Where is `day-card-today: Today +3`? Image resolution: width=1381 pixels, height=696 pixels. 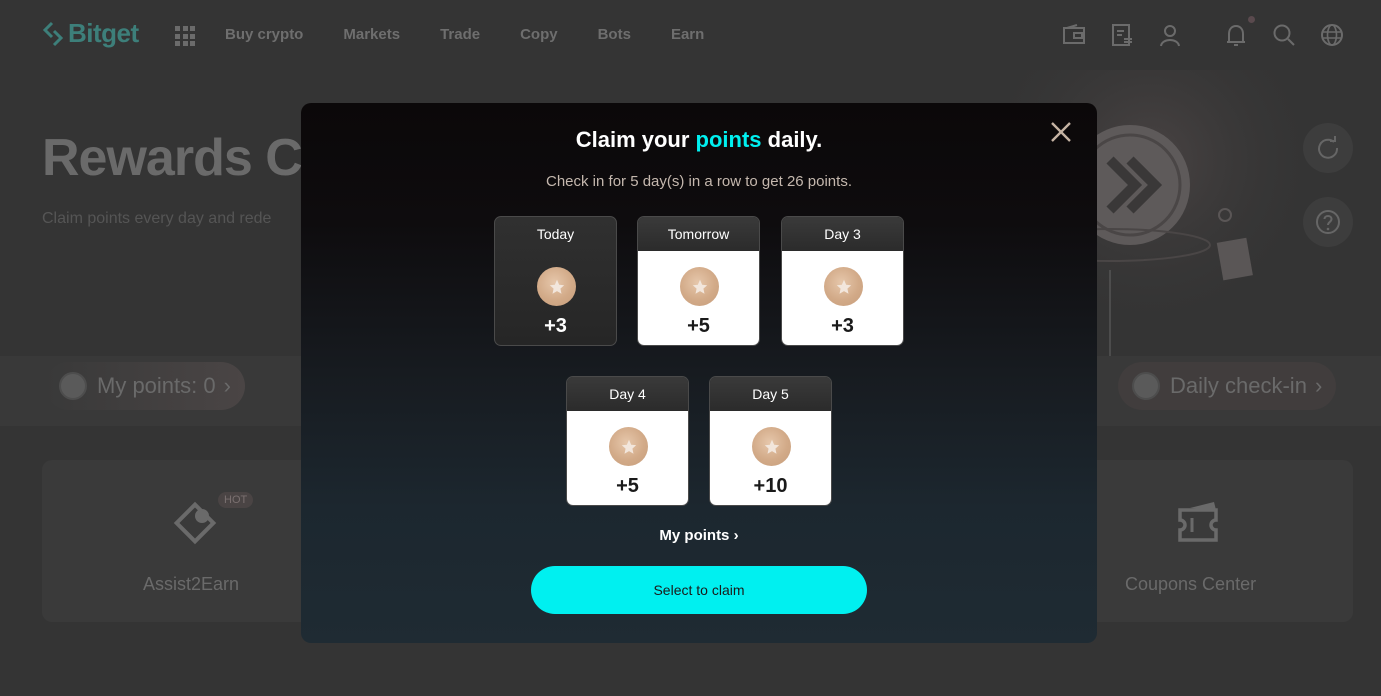 day-card-today: Today +3 is located at coordinates (555, 281).